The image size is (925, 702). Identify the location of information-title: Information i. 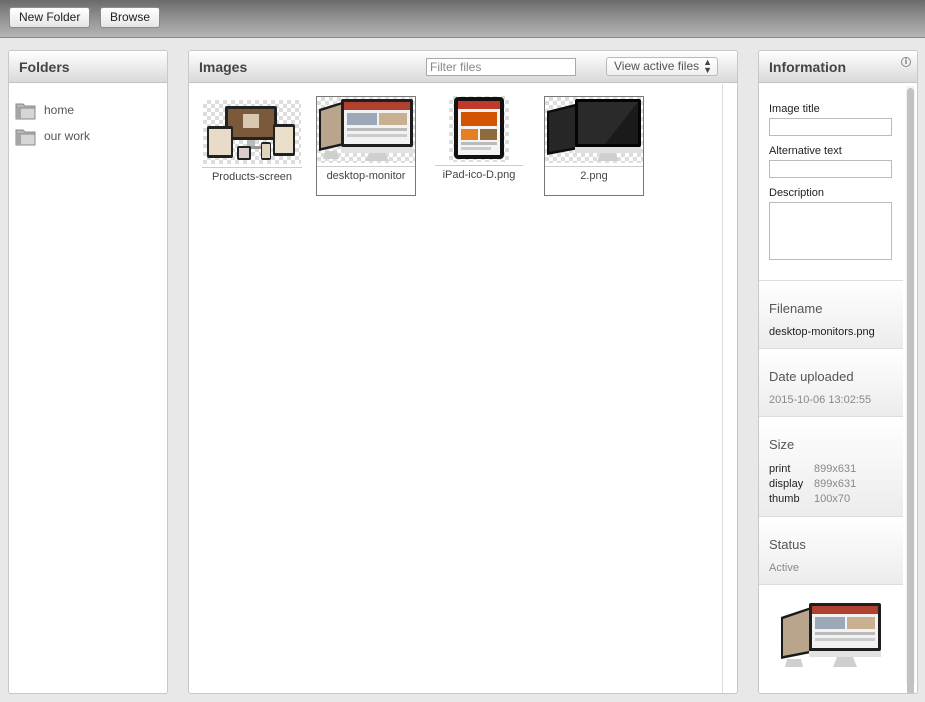
(838, 67).